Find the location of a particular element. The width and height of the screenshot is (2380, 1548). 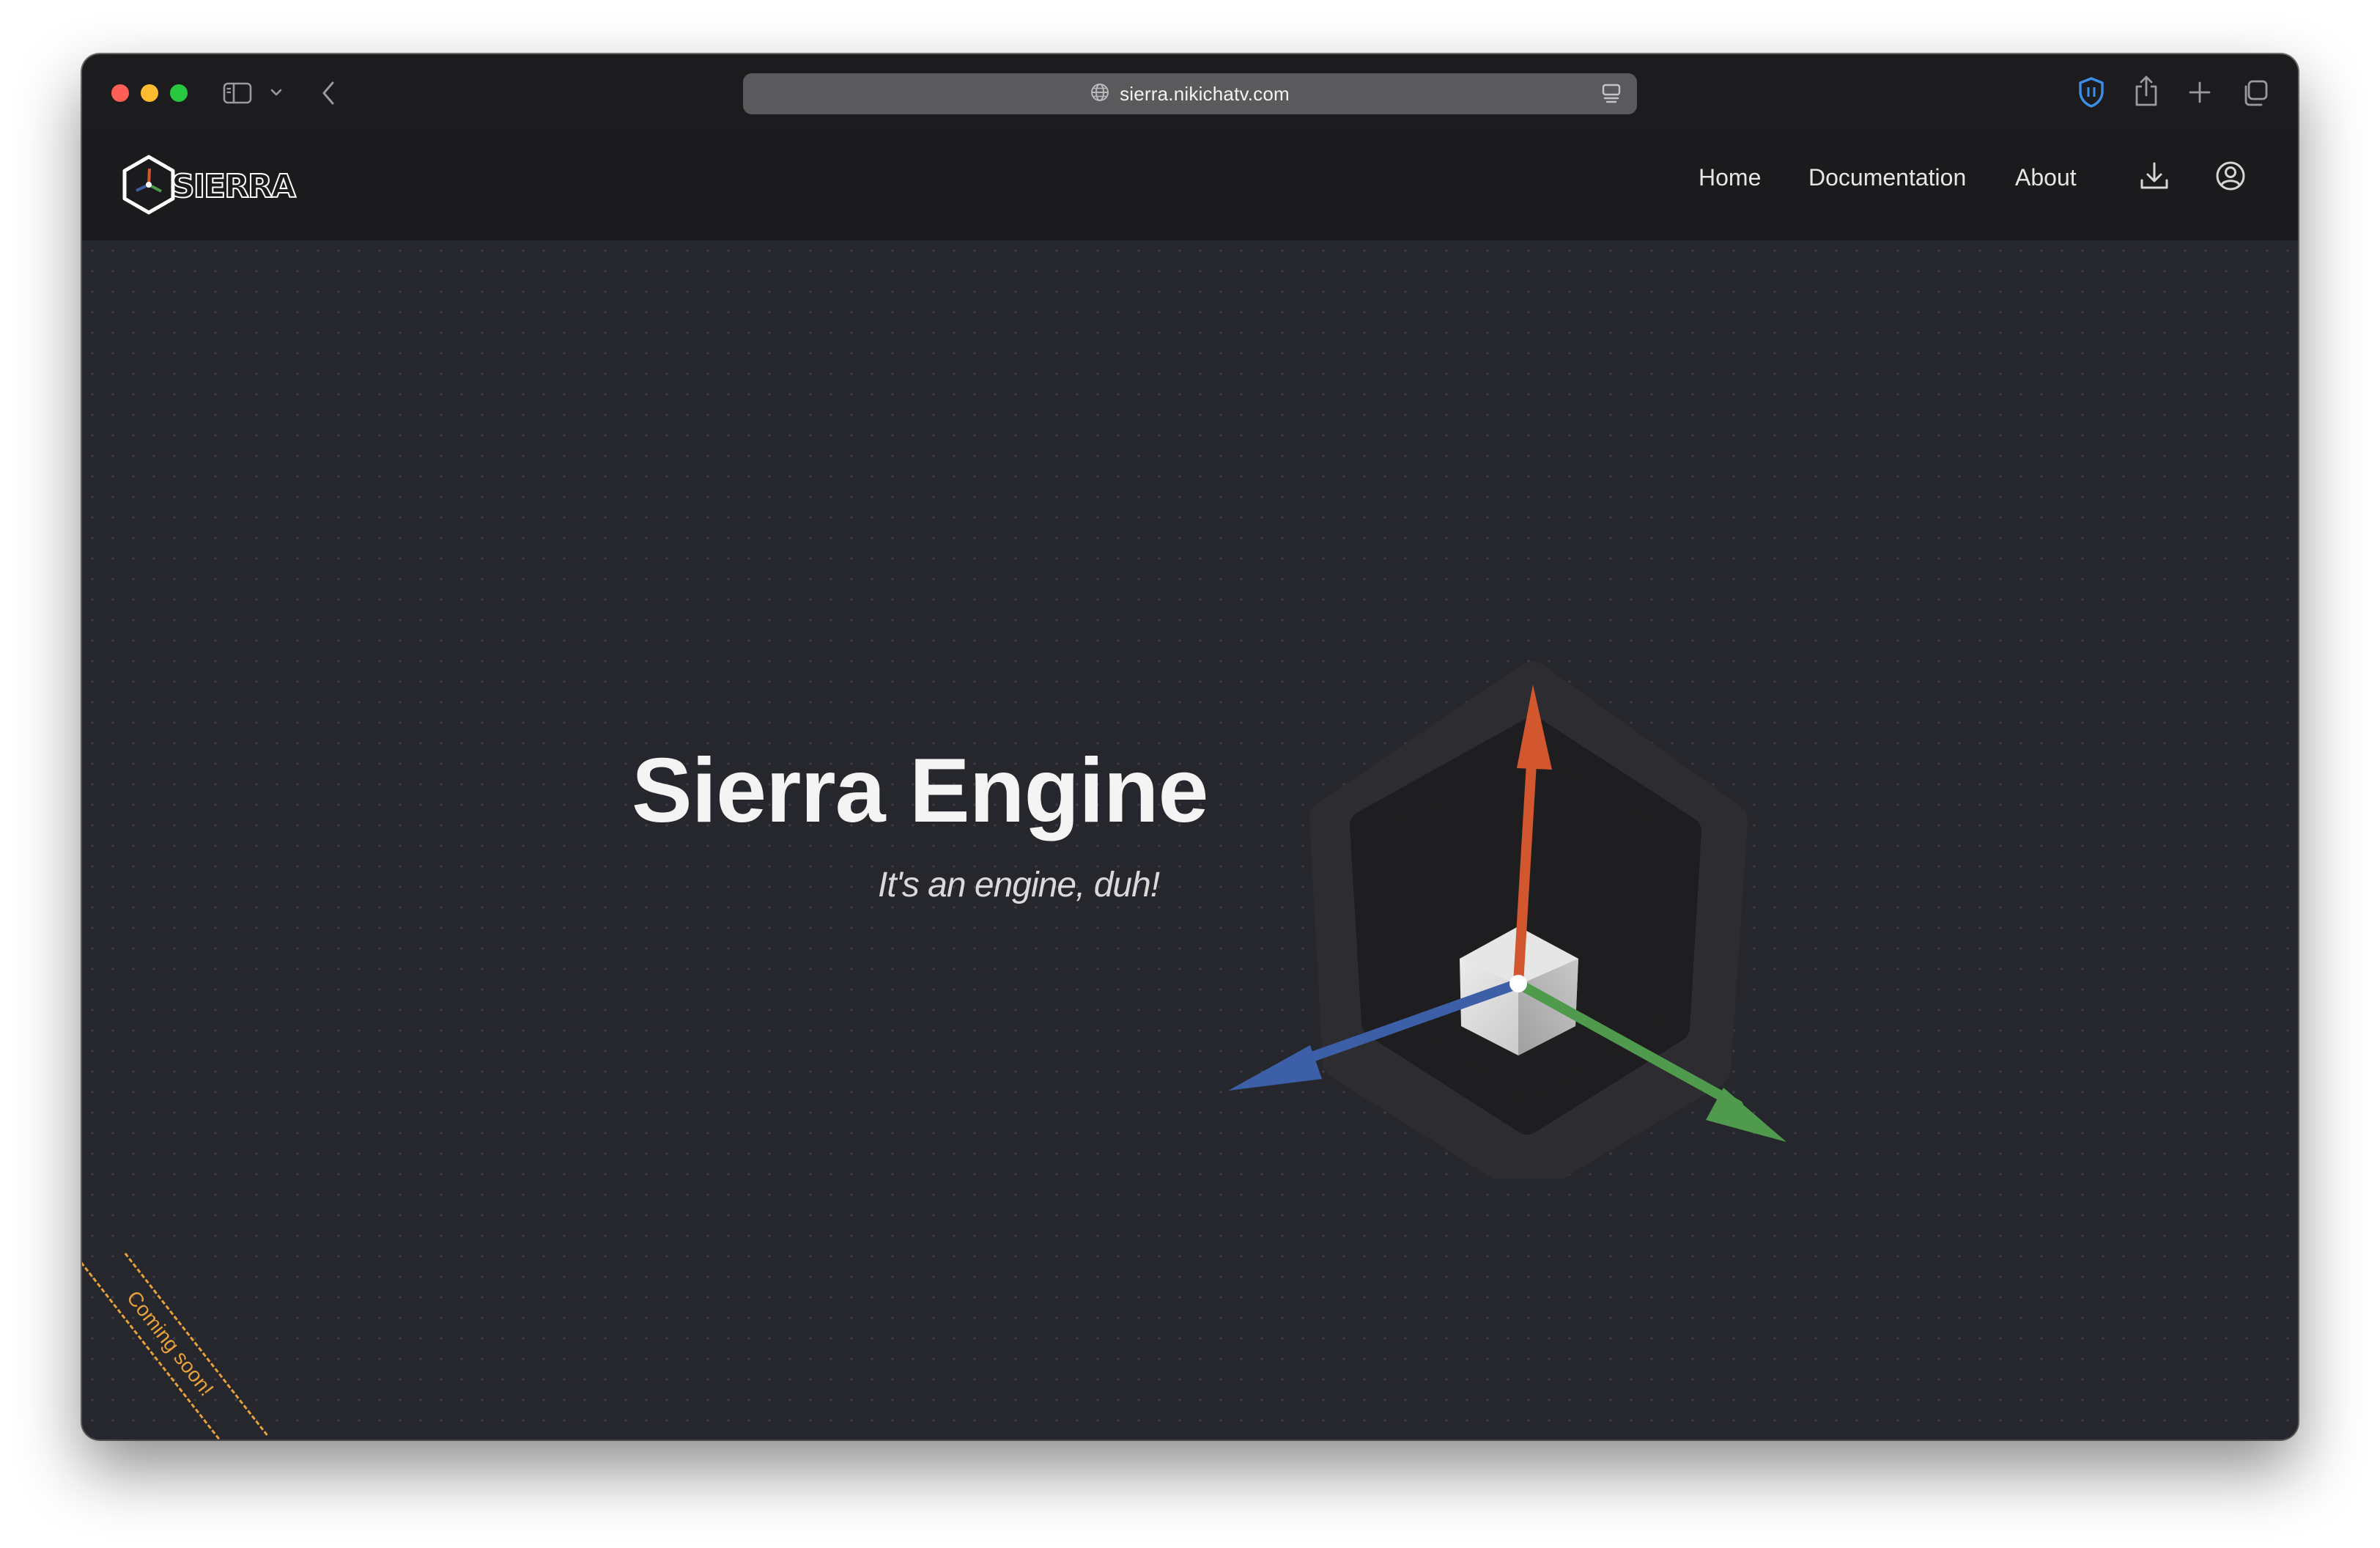

engine-gizmo-illustration is located at coordinates (1474, 909).